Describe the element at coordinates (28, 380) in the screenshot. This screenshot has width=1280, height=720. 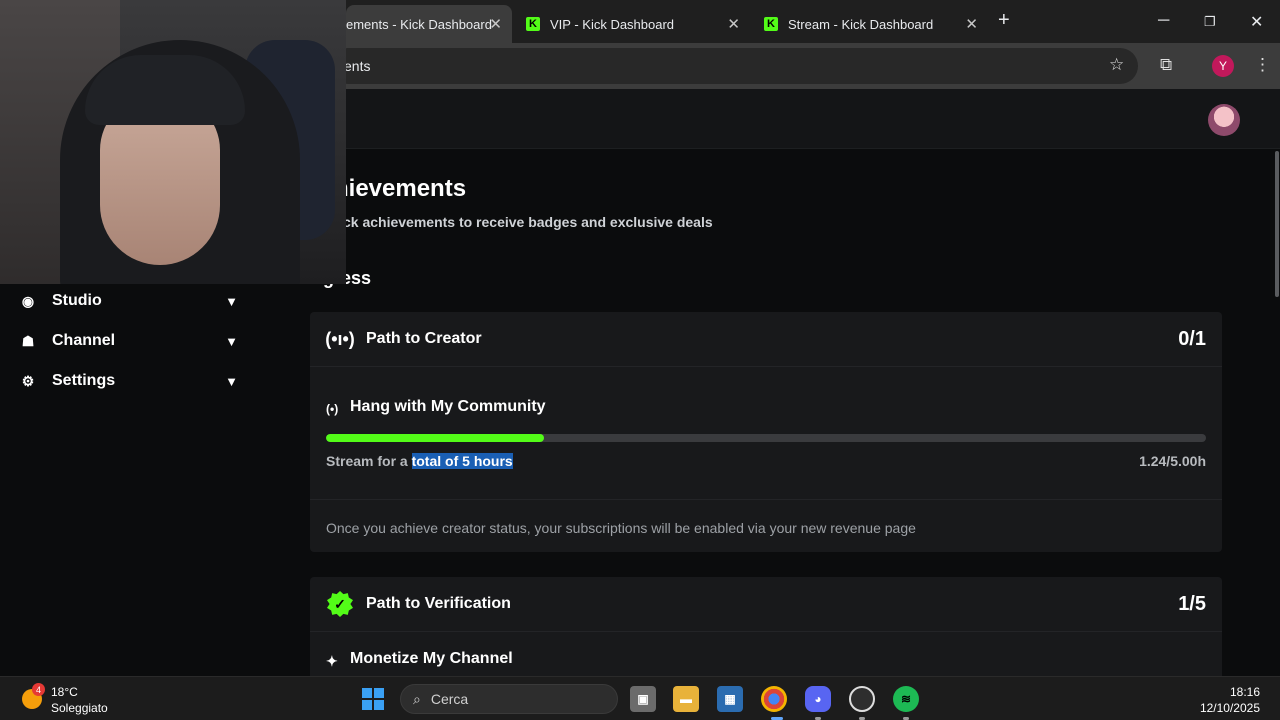
I see `gear-icon: ⚙` at that location.